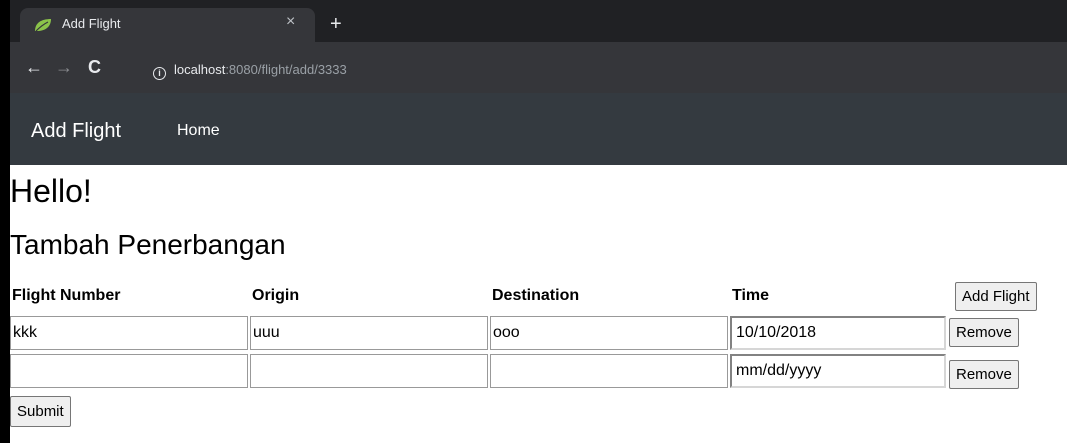  I want to click on close-icon: ×, so click(290, 22).